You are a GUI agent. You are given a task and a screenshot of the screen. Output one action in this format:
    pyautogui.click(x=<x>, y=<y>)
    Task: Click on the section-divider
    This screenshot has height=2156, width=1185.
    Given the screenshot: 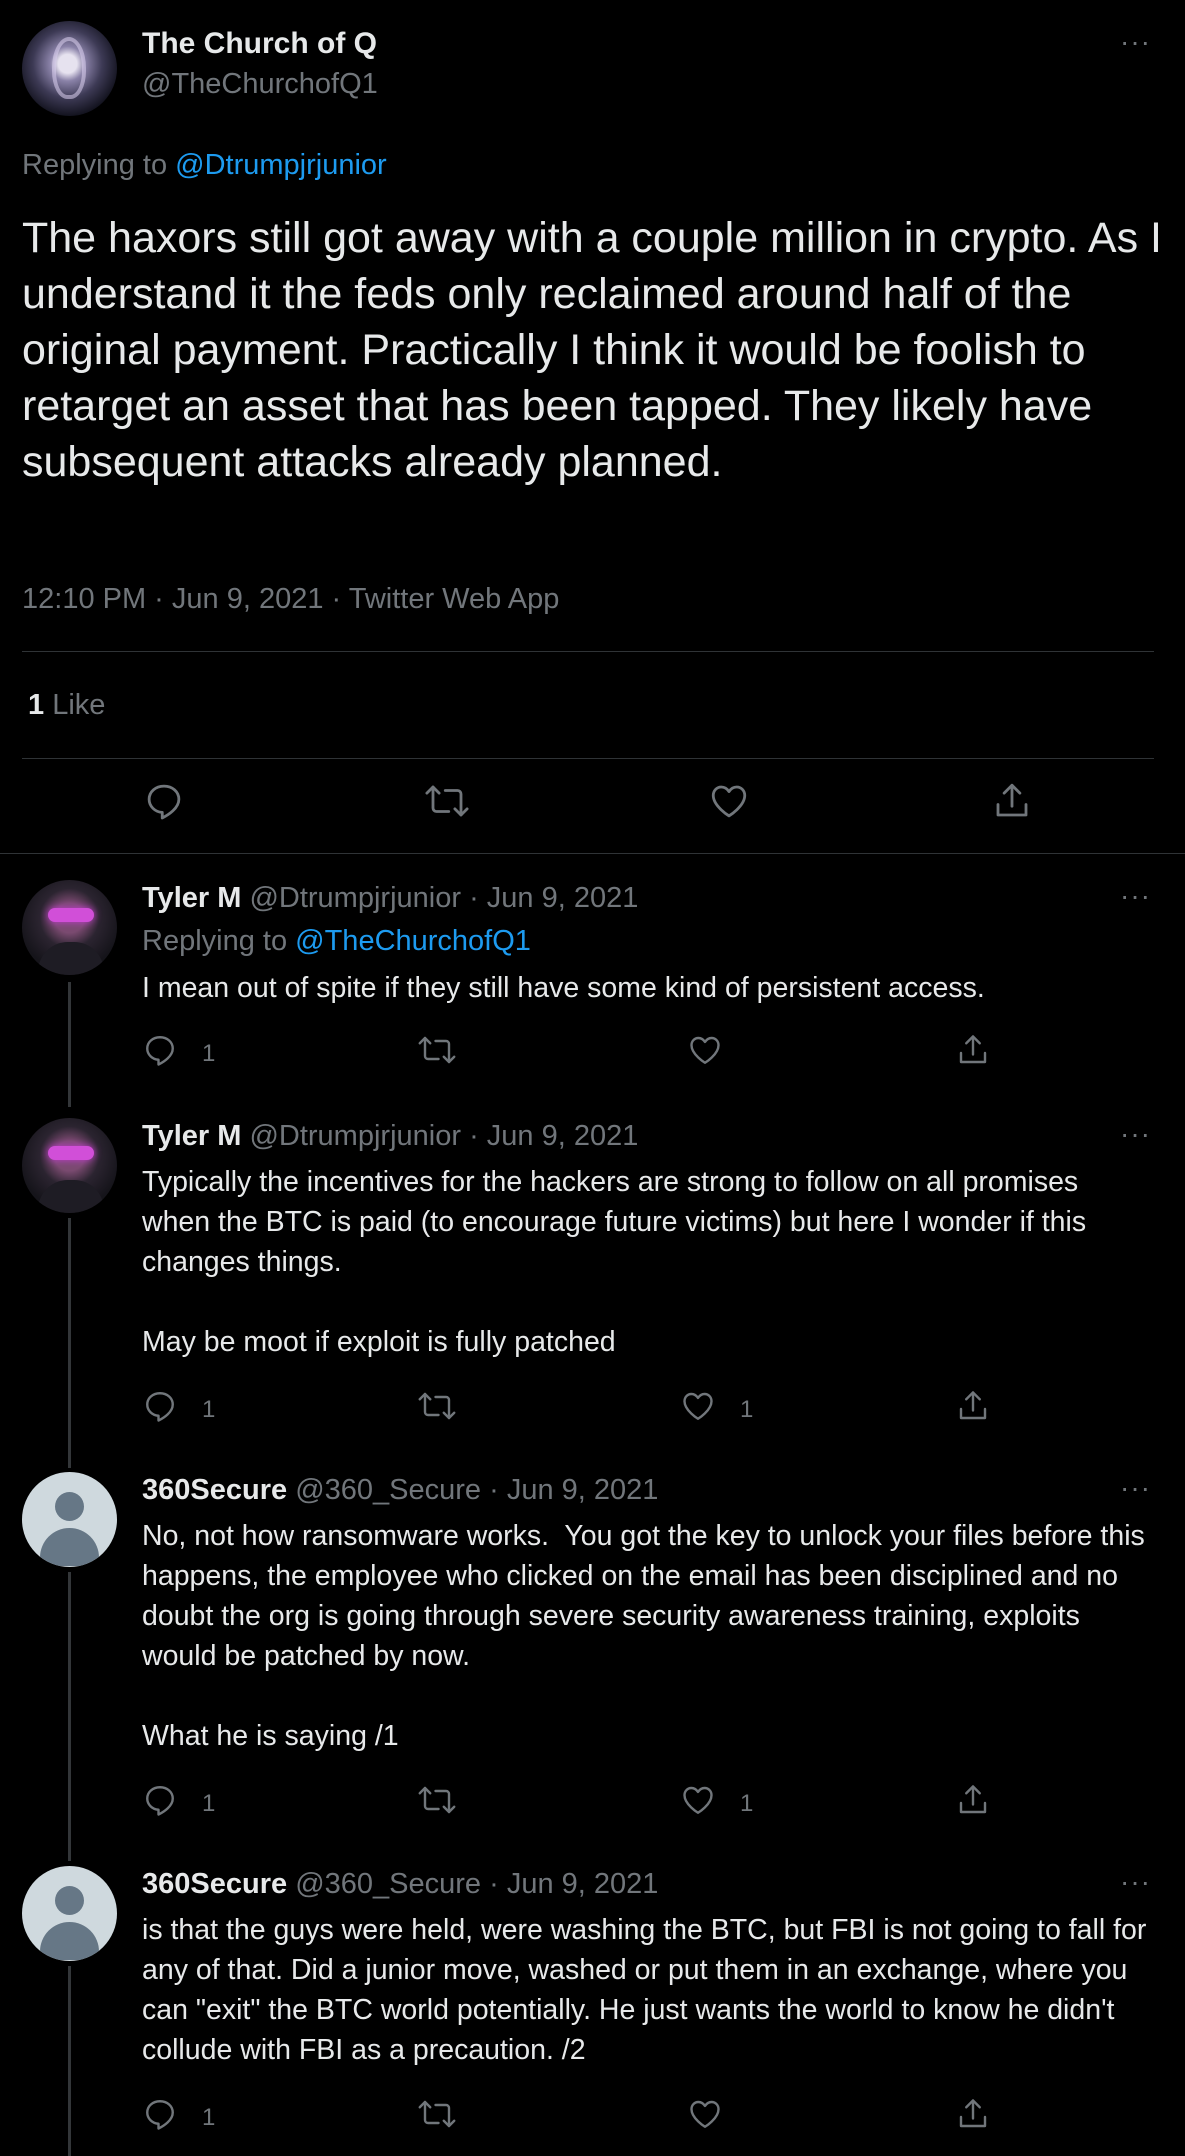 What is the action you would take?
    pyautogui.click(x=592, y=853)
    